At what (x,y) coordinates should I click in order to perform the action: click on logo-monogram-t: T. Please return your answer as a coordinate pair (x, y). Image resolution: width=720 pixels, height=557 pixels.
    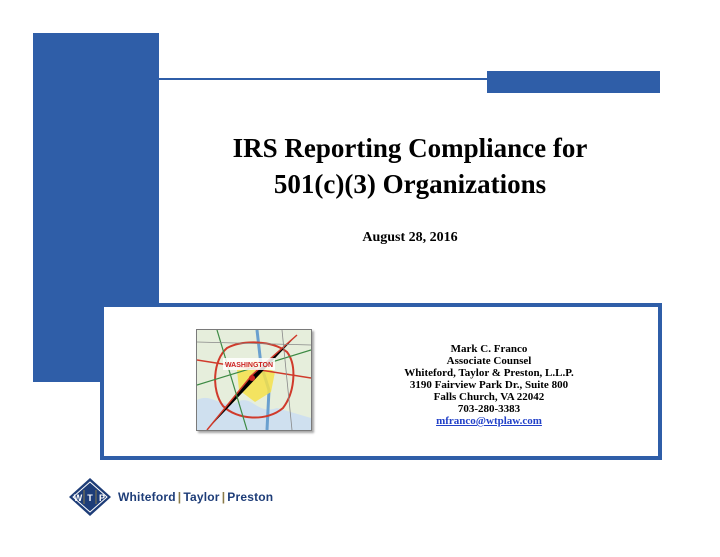
    Looking at the image, I should click on (90, 498).